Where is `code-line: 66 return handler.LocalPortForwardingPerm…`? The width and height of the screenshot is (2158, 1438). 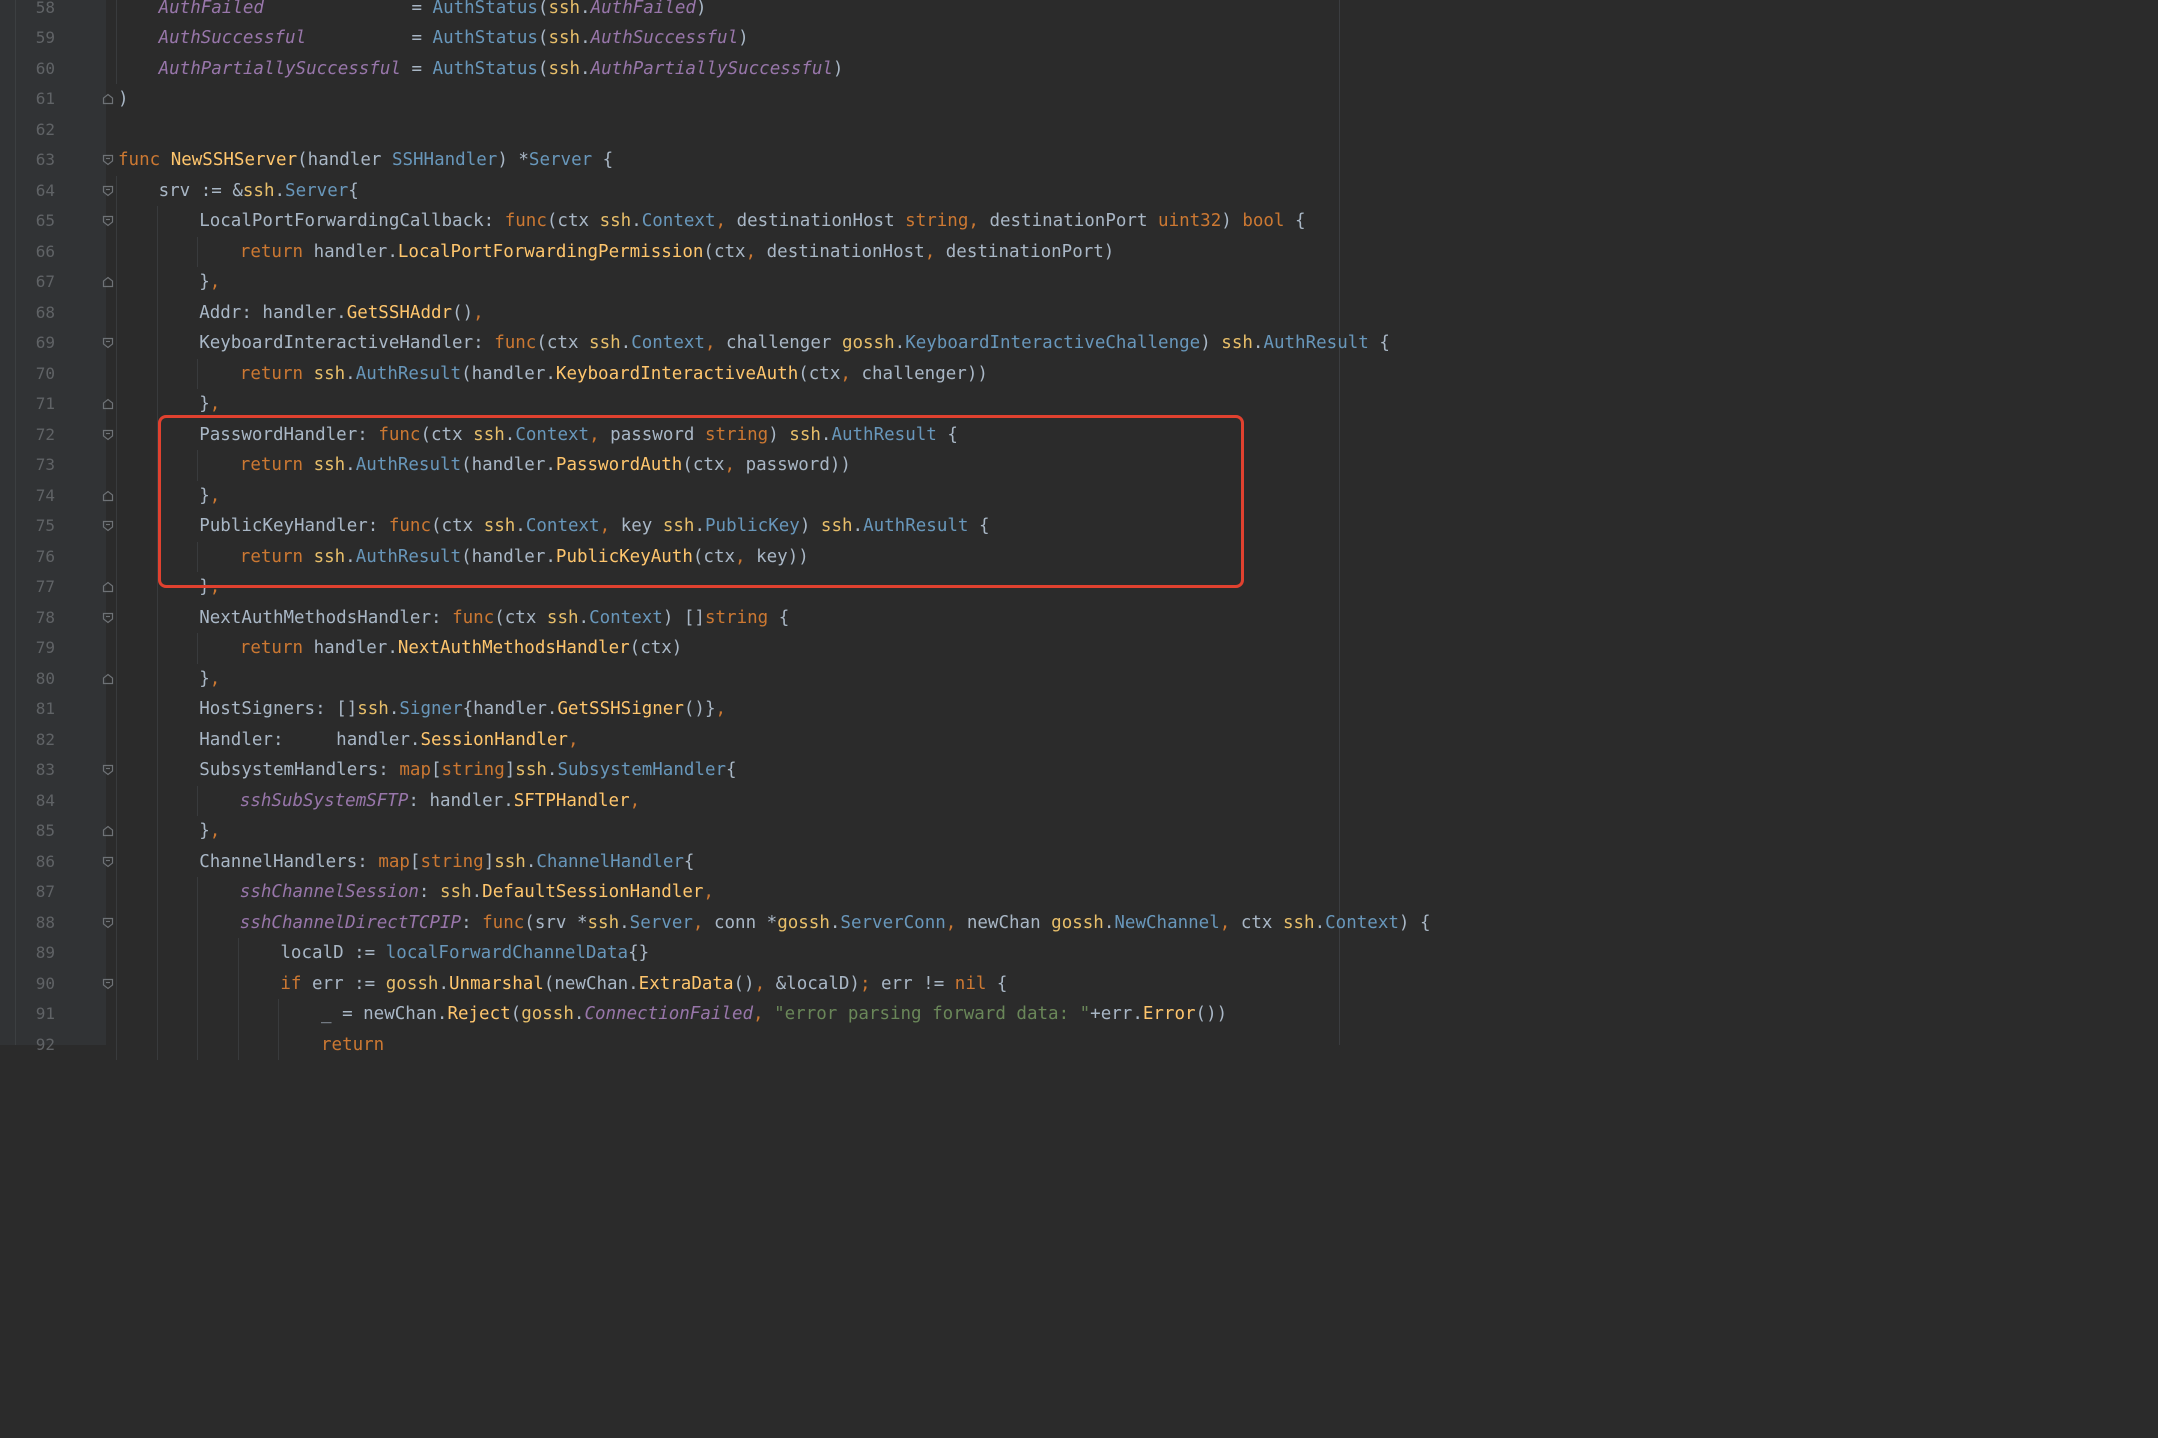 code-line: 66 return handler.LocalPortForwardingPerm… is located at coordinates (784, 252).